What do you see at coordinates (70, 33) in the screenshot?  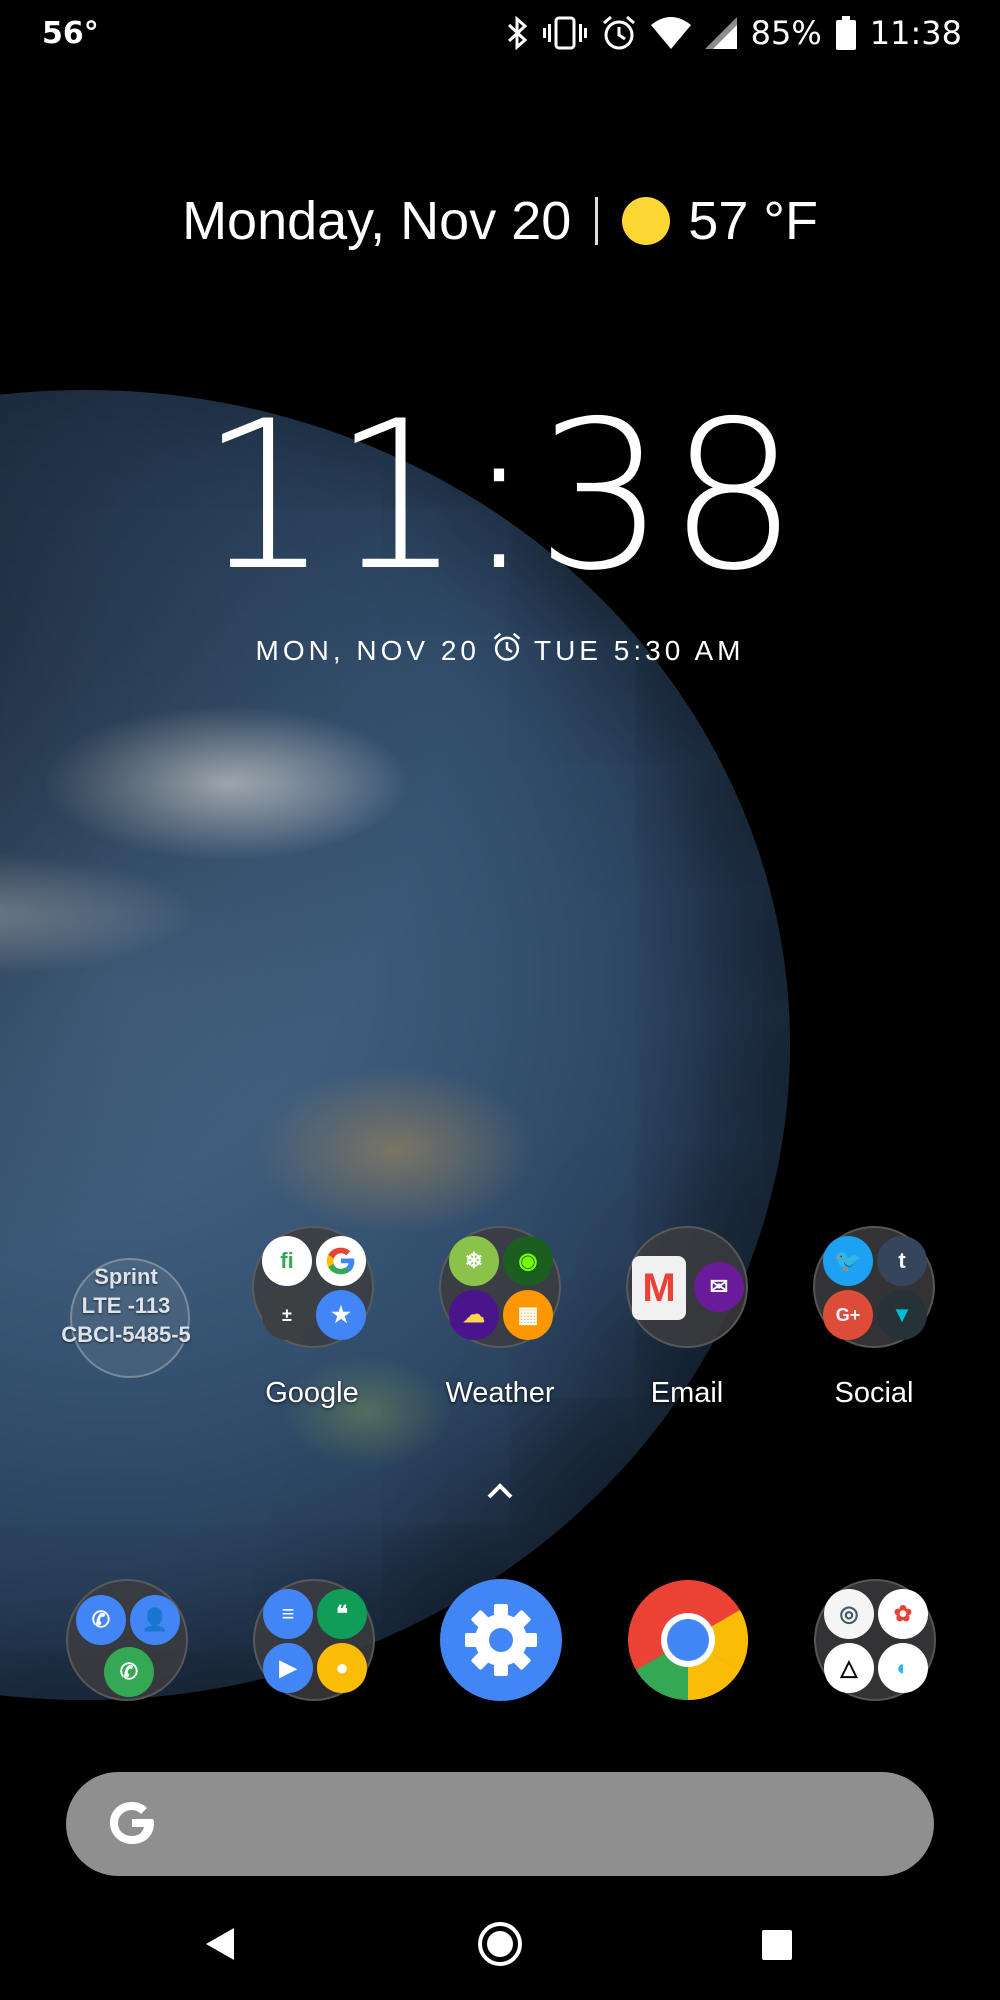 I see `status-temperature: 56°` at bounding box center [70, 33].